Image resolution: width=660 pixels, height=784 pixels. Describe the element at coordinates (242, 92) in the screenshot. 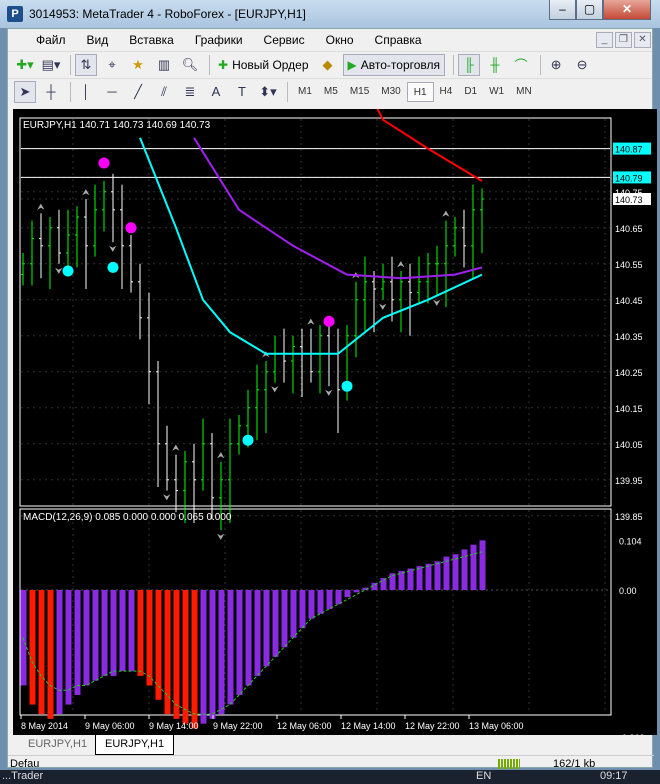

I see `text-label-icon: T` at that location.